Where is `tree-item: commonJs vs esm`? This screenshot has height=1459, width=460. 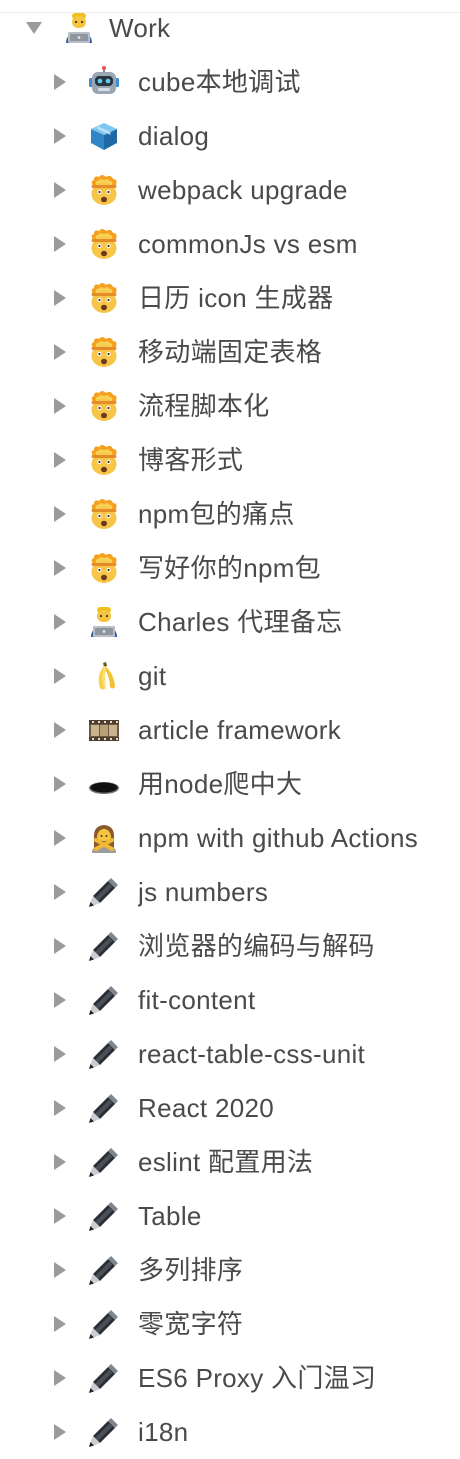
tree-item: commonJs vs esm is located at coordinates (230, 244).